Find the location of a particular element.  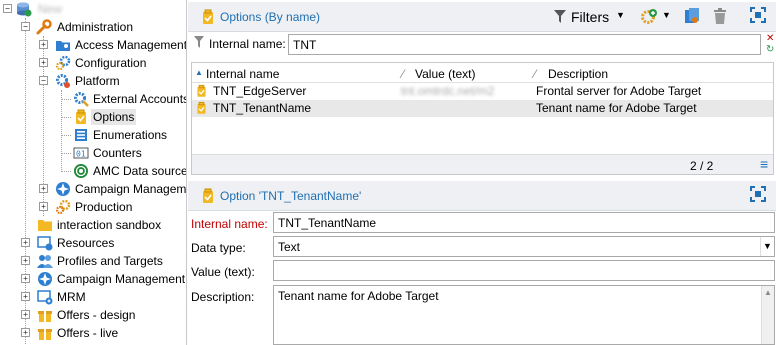

tree-label: Administration is located at coordinates (95, 27).